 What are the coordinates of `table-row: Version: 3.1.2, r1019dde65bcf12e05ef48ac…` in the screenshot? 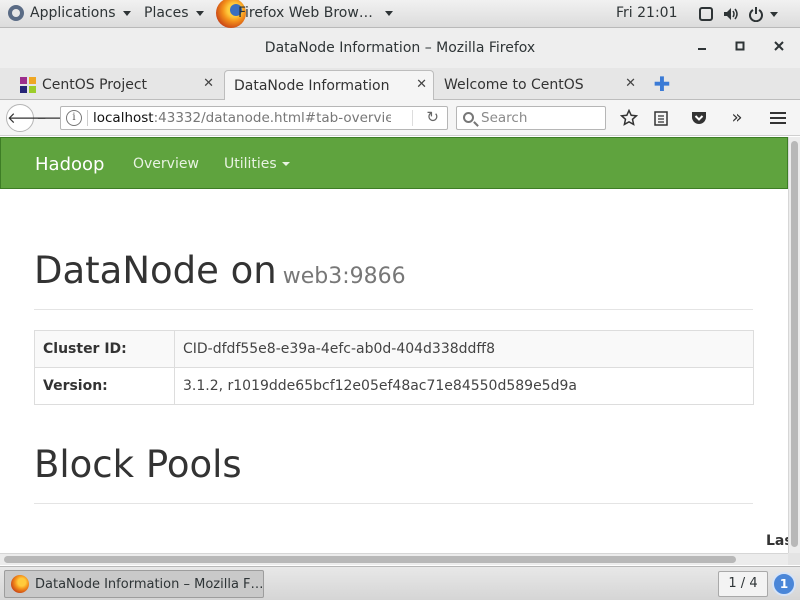 It's located at (394, 386).